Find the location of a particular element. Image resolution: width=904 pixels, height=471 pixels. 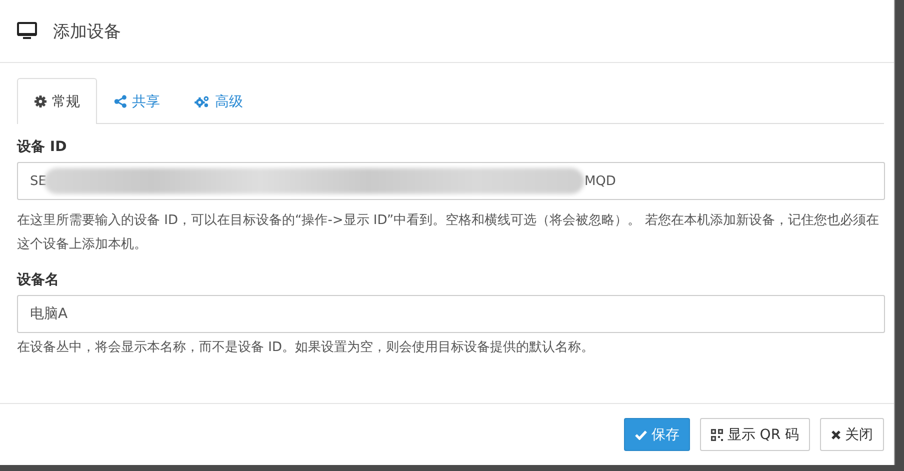

input-field: SE MQD is located at coordinates (451, 181).